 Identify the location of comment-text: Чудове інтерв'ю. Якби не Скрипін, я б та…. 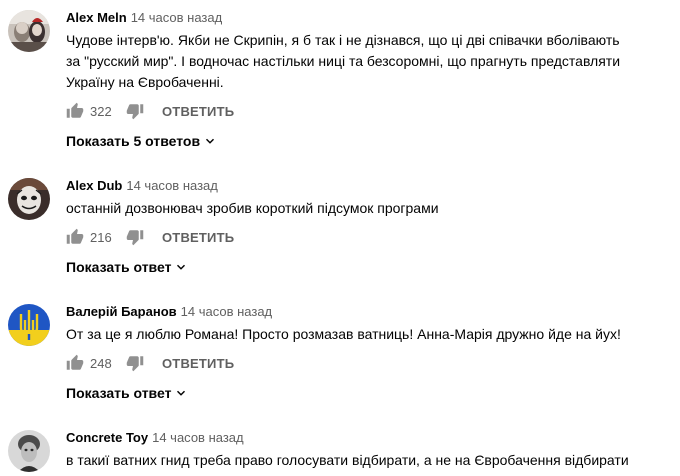
(343, 61).